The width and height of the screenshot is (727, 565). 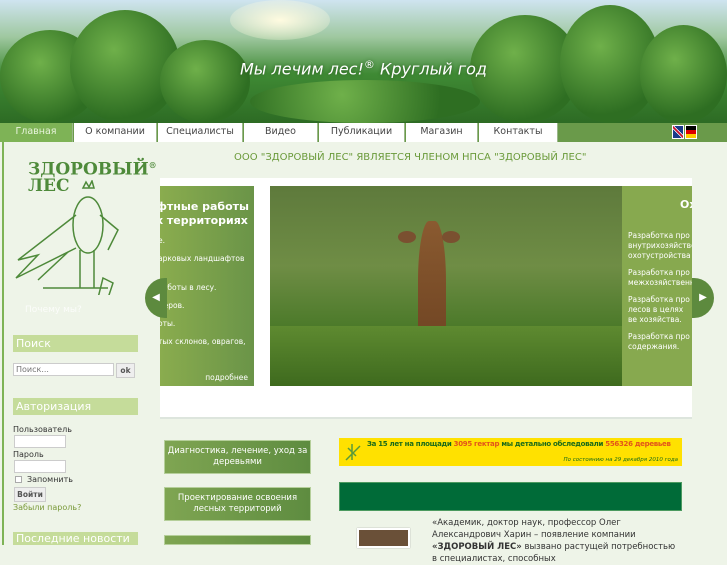 I want to click on nav-specialists: Специалисты, so click(x=200, y=132).